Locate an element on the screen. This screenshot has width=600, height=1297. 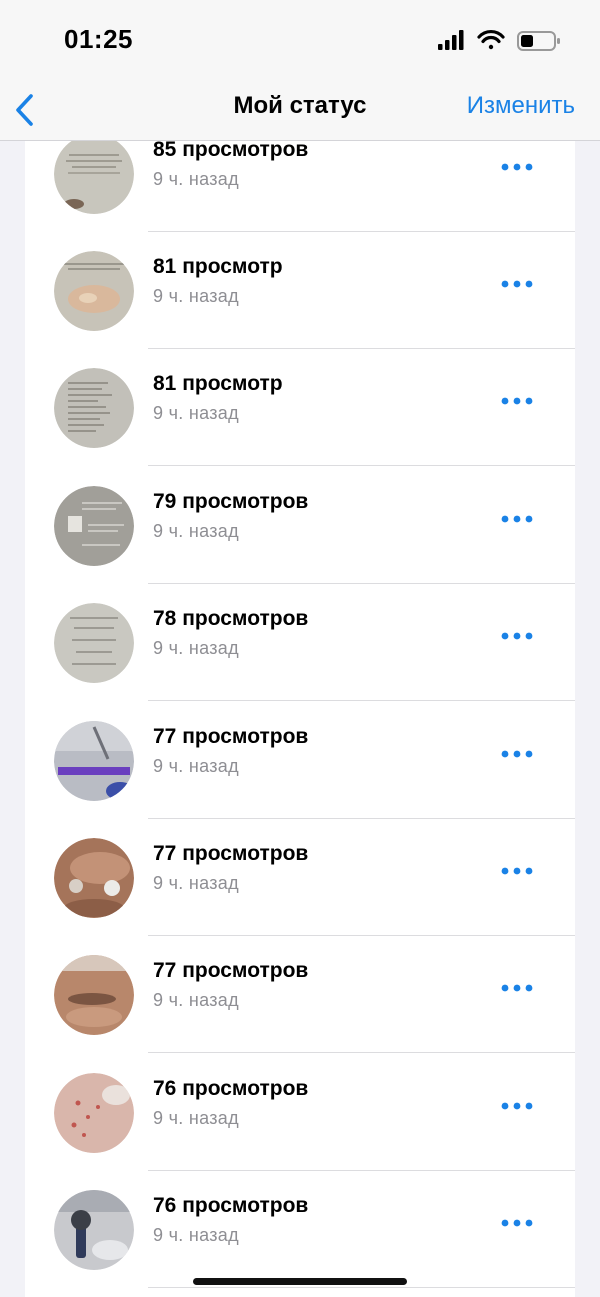
status-row: 78 просмотров 9 ч. назад is located at coordinates (300, 642).